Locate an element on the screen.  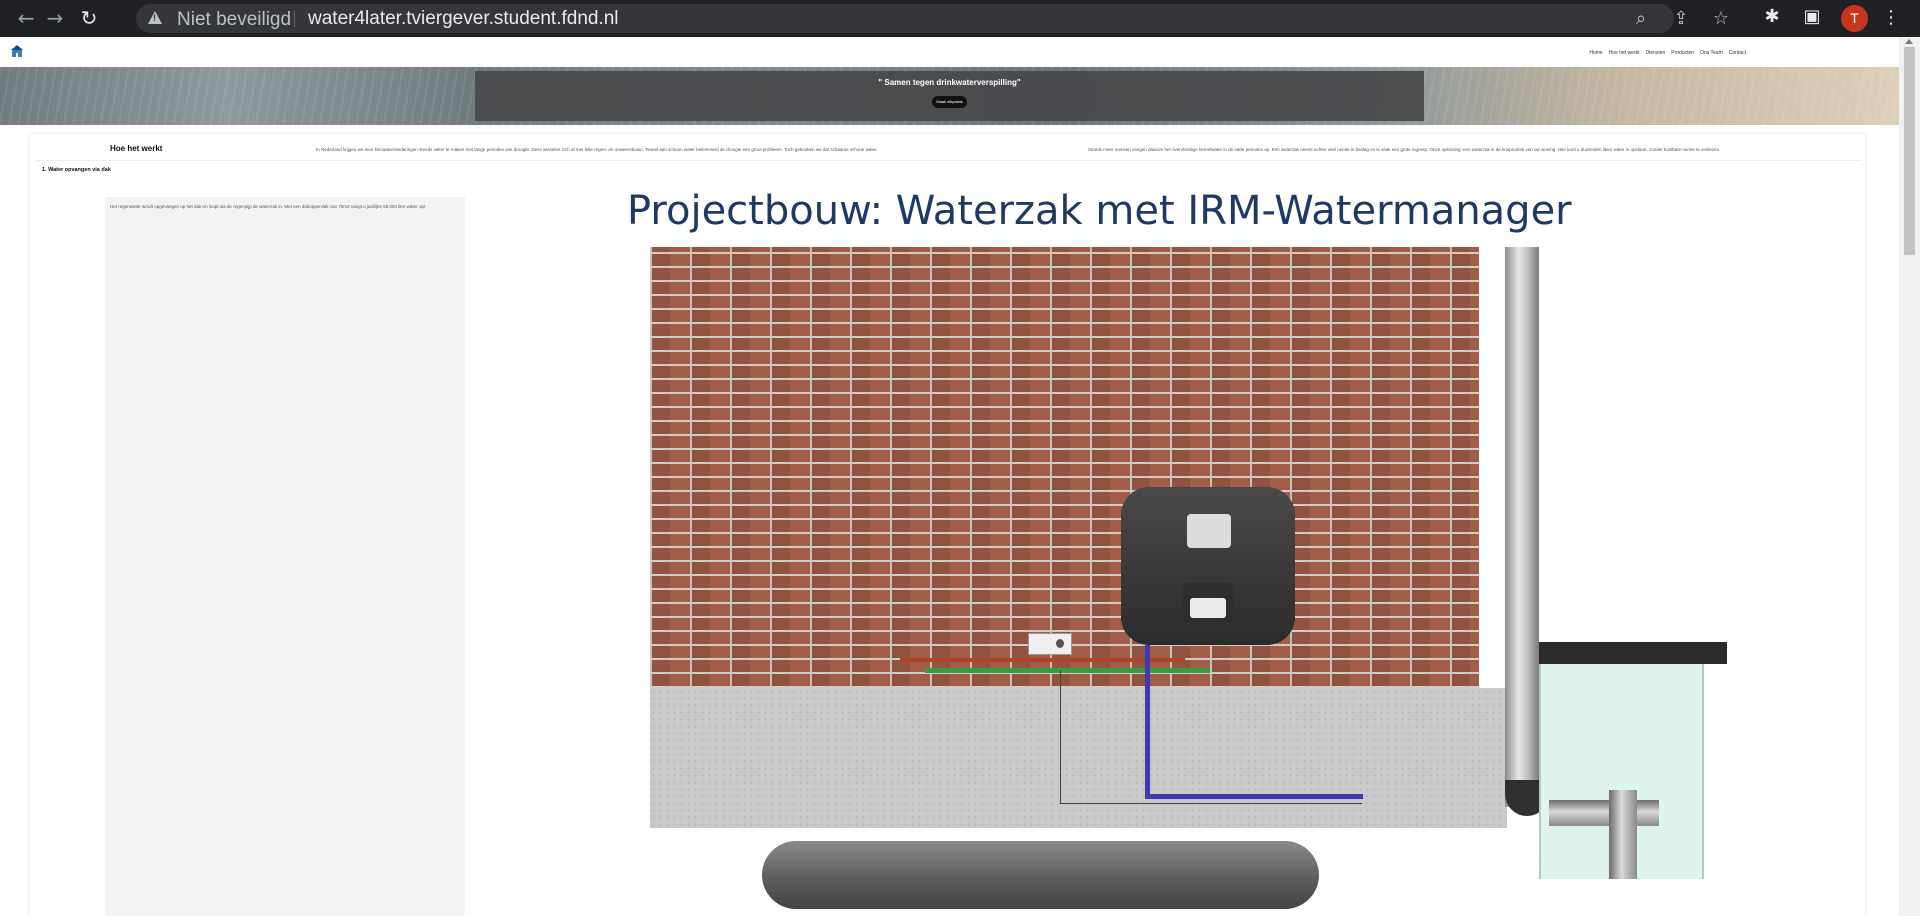
page-scrollbar is located at coordinates (1909, 476).